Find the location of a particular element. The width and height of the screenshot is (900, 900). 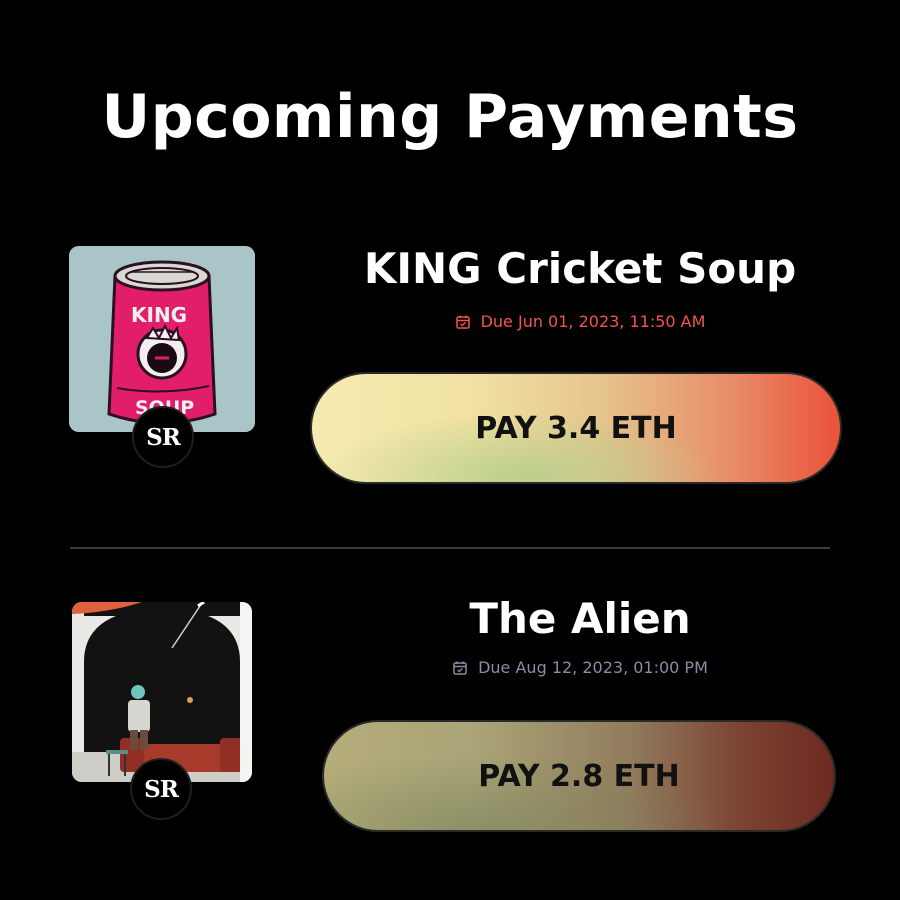

due-date: Due Aug 12, 2023, 01:00 PM is located at coordinates (580, 667).